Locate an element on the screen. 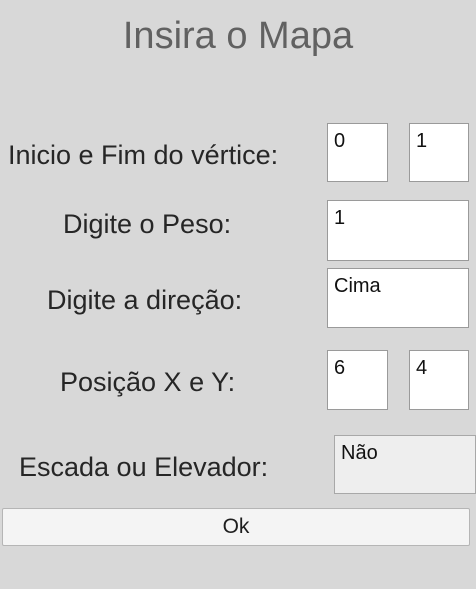 The height and width of the screenshot is (589, 476). page-title: Insira o Mapa is located at coordinates (238, 36).